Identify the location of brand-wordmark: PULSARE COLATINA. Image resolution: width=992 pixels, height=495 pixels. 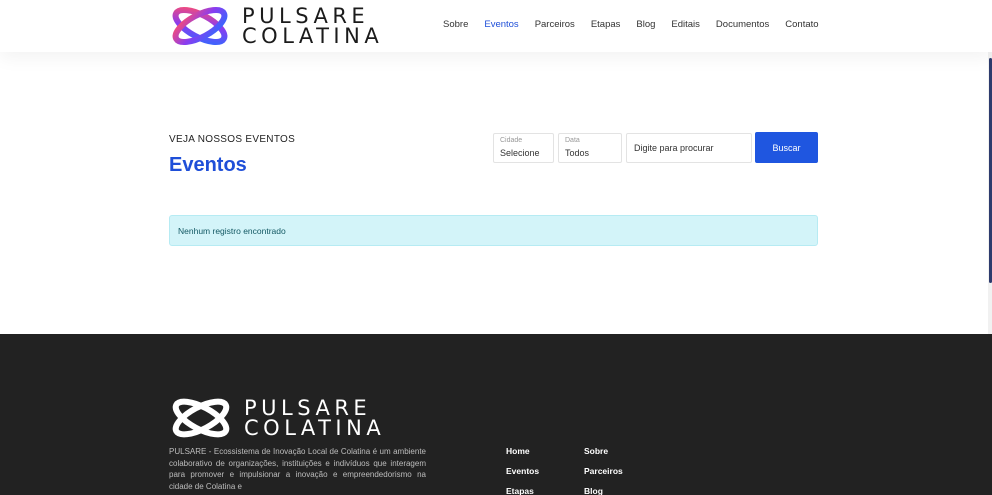
(313, 26).